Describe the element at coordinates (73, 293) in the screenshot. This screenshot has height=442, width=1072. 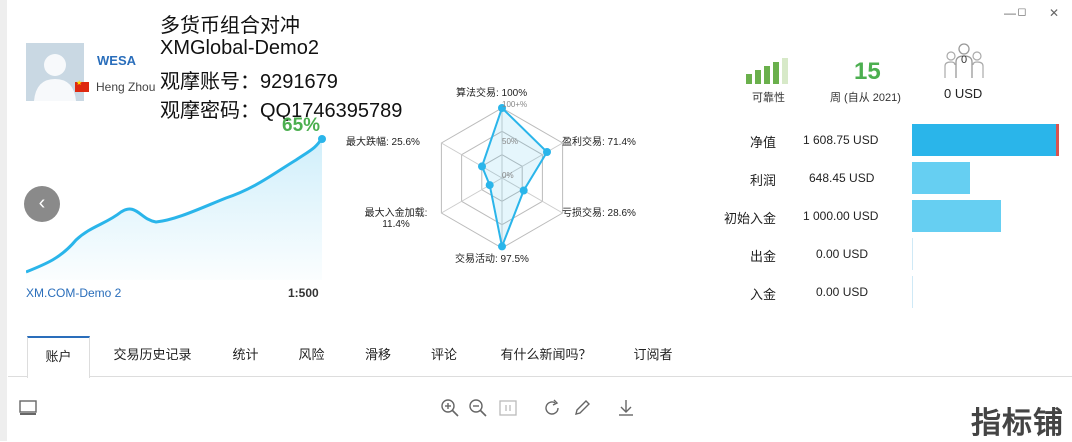
I see `broker-server: XM.COM-Demo 2` at that location.